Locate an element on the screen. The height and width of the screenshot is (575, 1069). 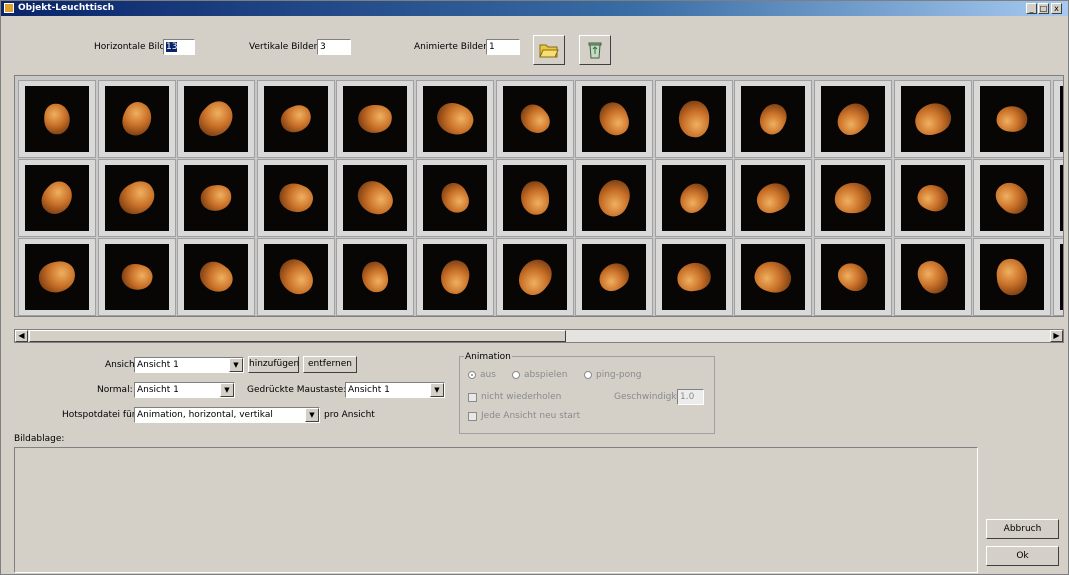
no-repeat-label: nicht wiederholen is located at coordinates (521, 397).